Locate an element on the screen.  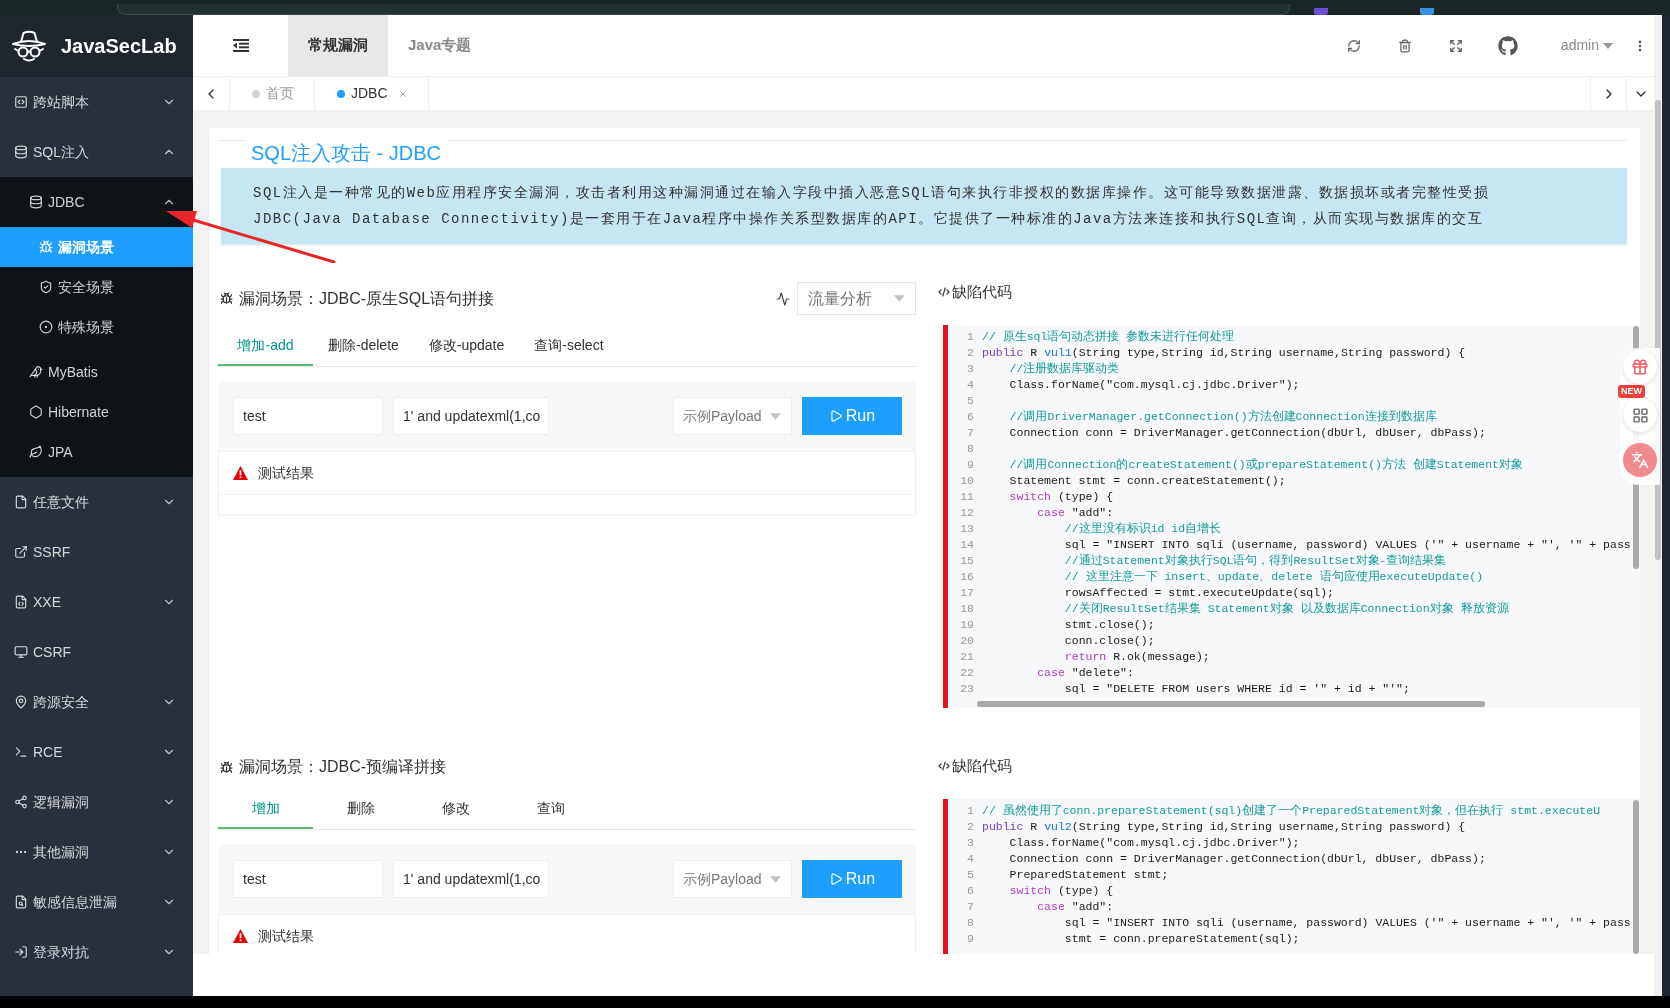
tab: 删除 is located at coordinates (360, 809).